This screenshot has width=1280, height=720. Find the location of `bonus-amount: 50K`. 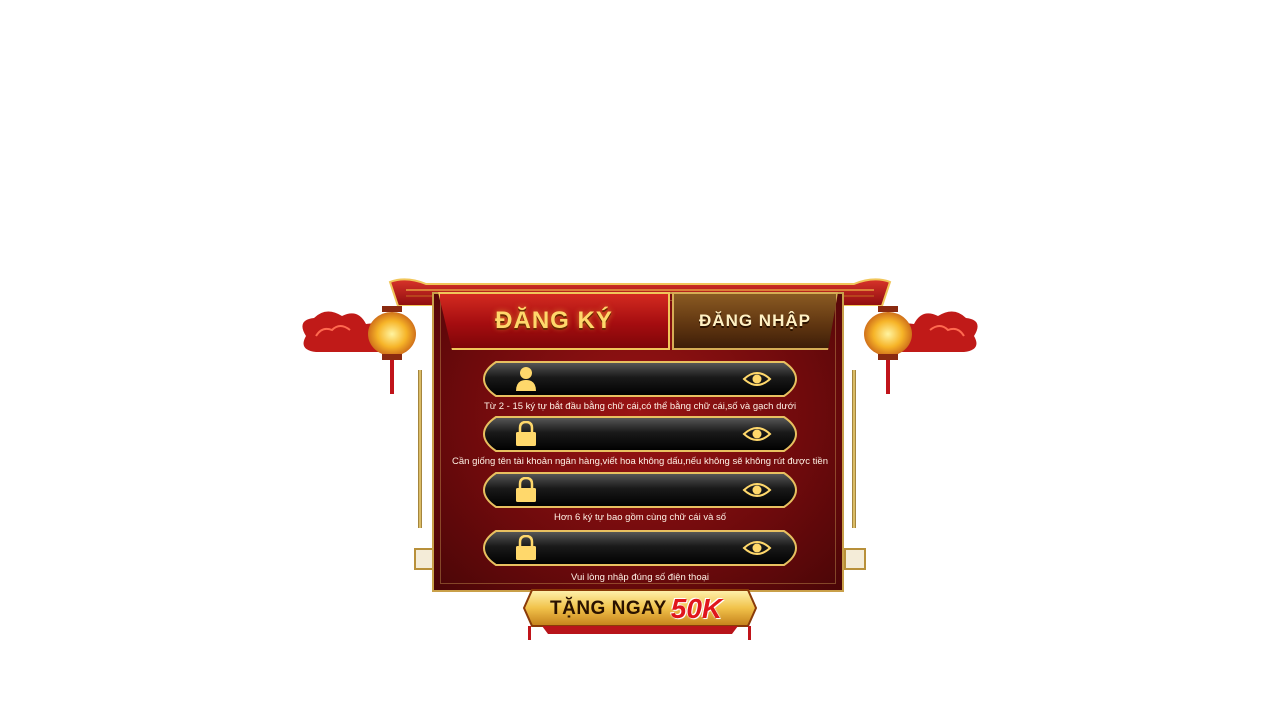

bonus-amount: 50K is located at coordinates (696, 608).